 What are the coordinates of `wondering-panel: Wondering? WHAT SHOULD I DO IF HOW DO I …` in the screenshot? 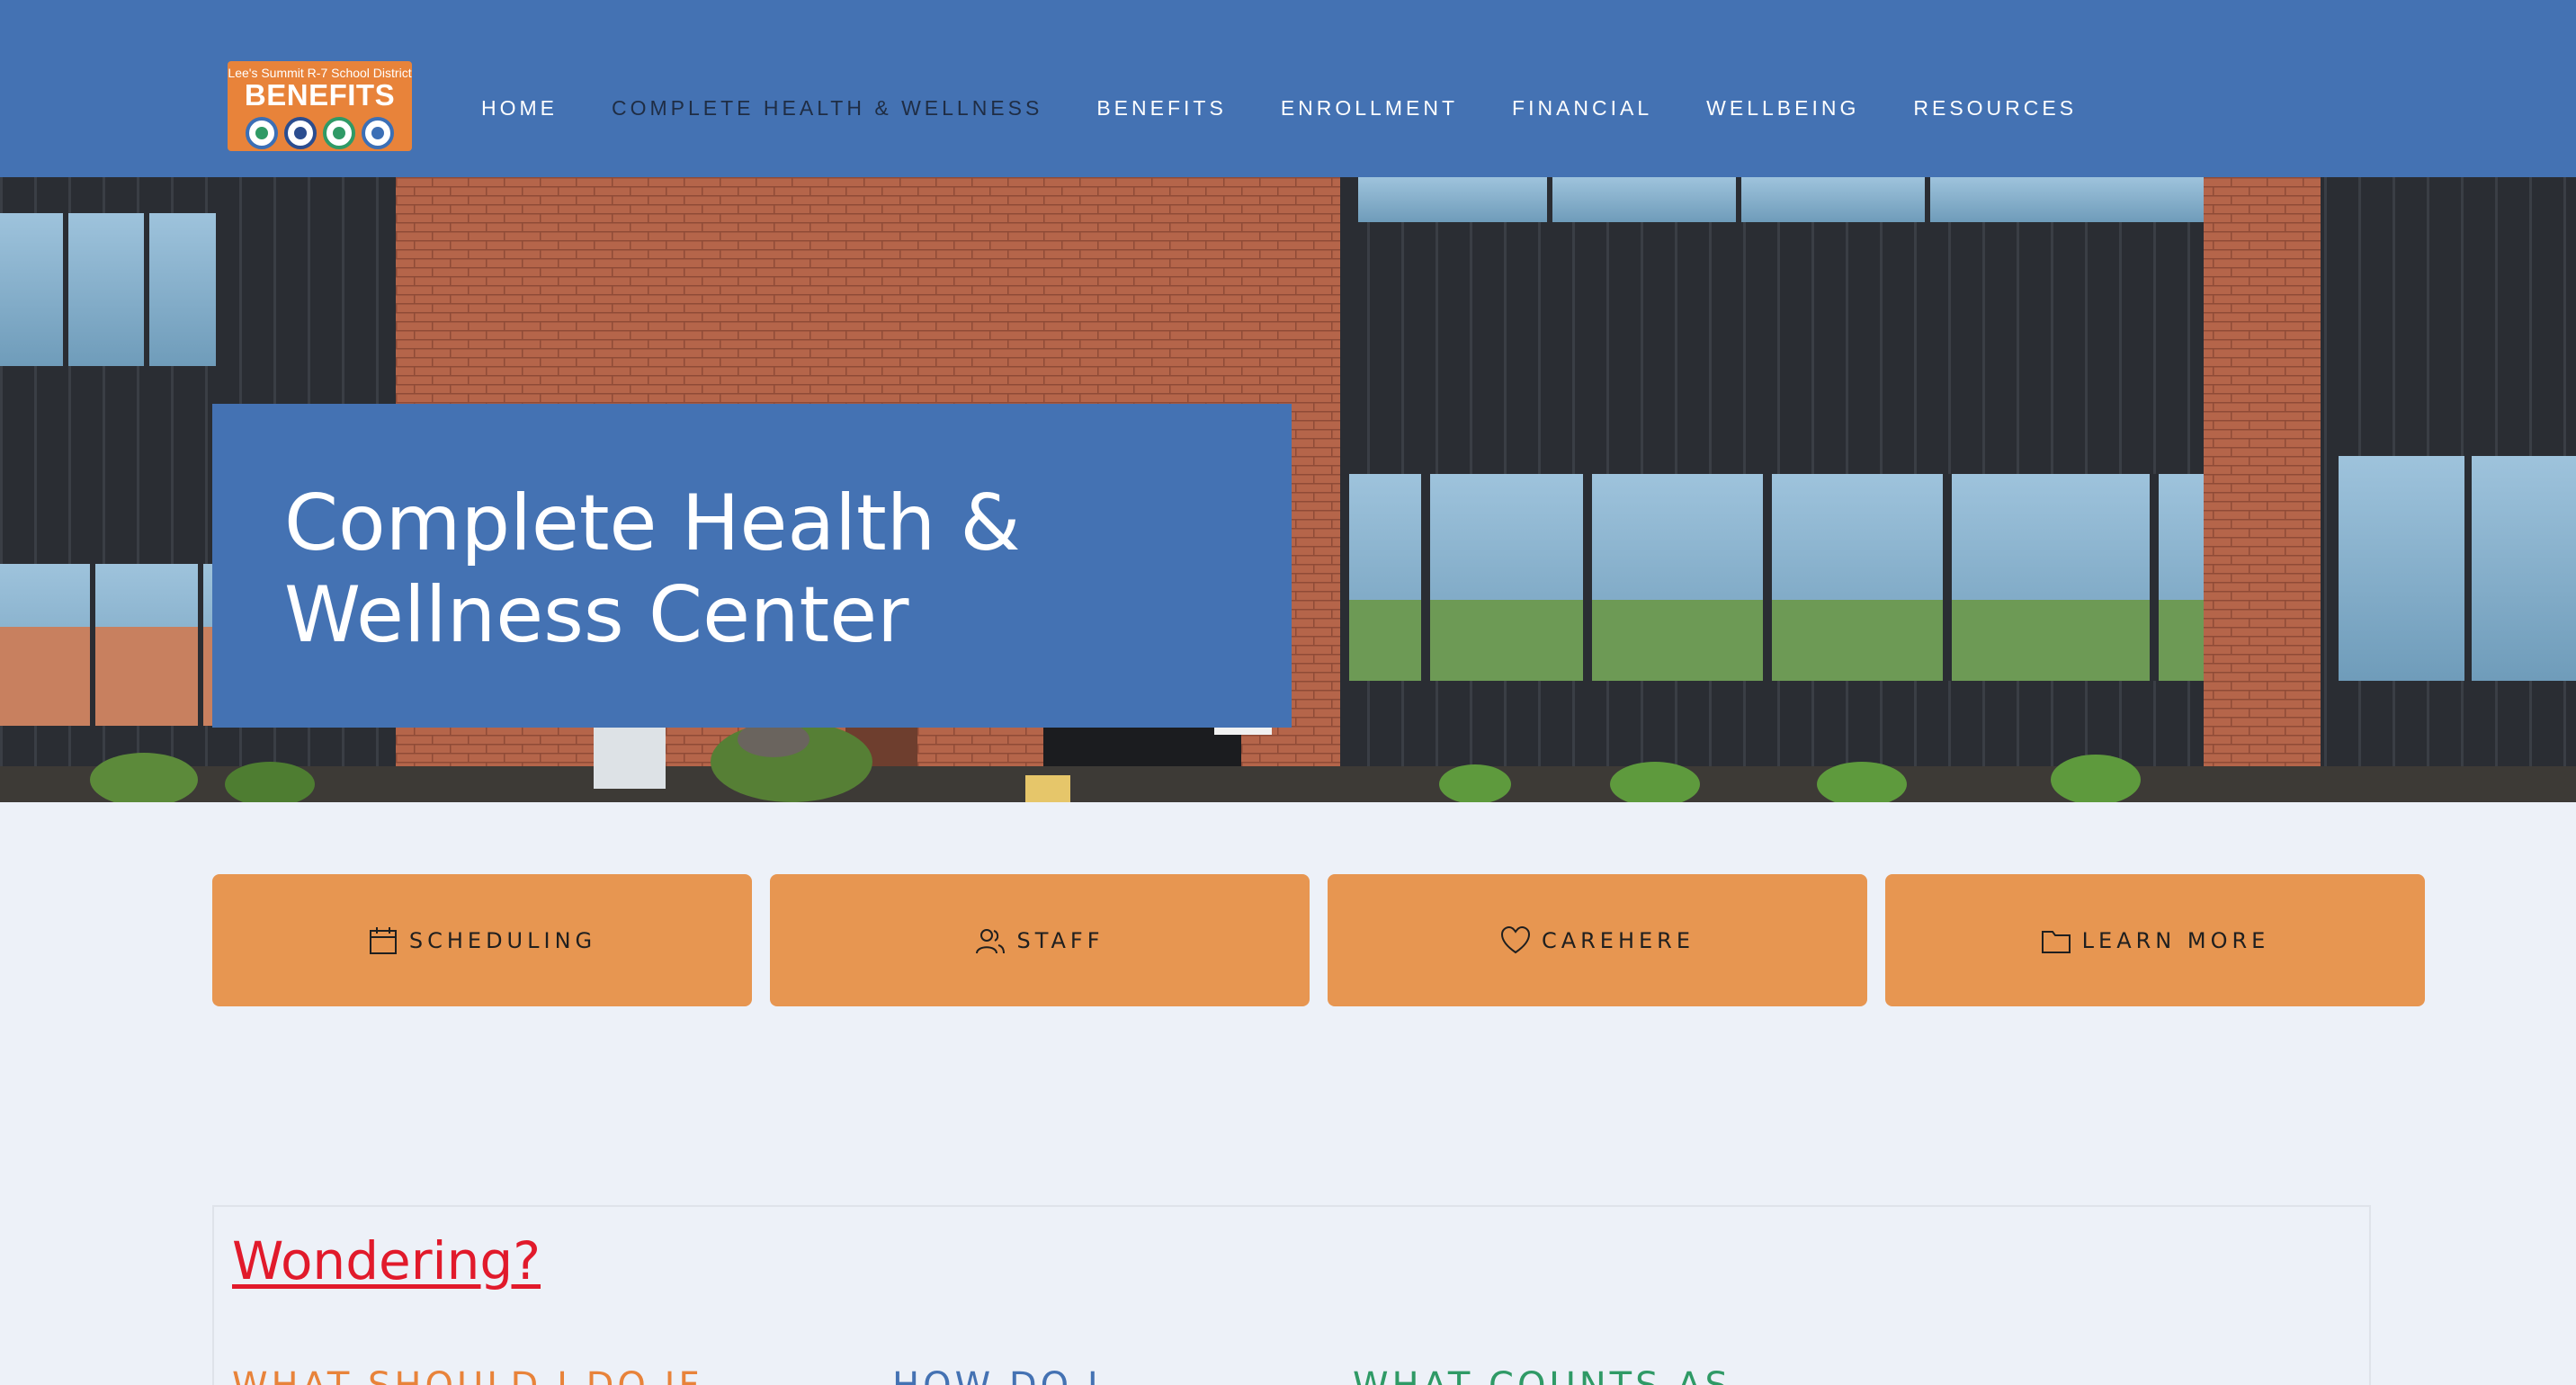 It's located at (1291, 1295).